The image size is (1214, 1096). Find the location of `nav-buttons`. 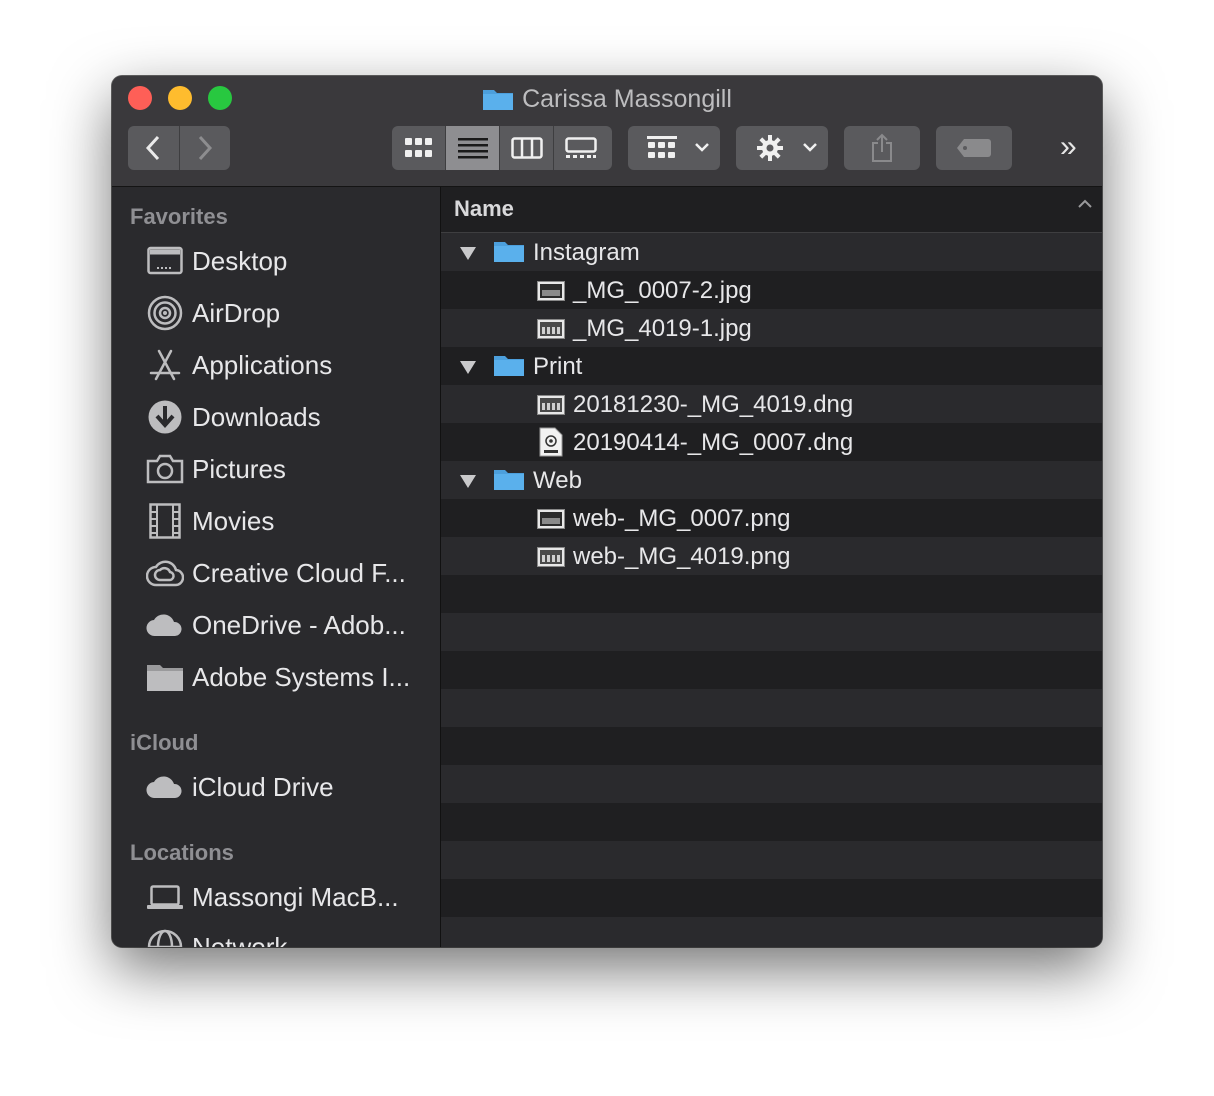

nav-buttons is located at coordinates (179, 148).